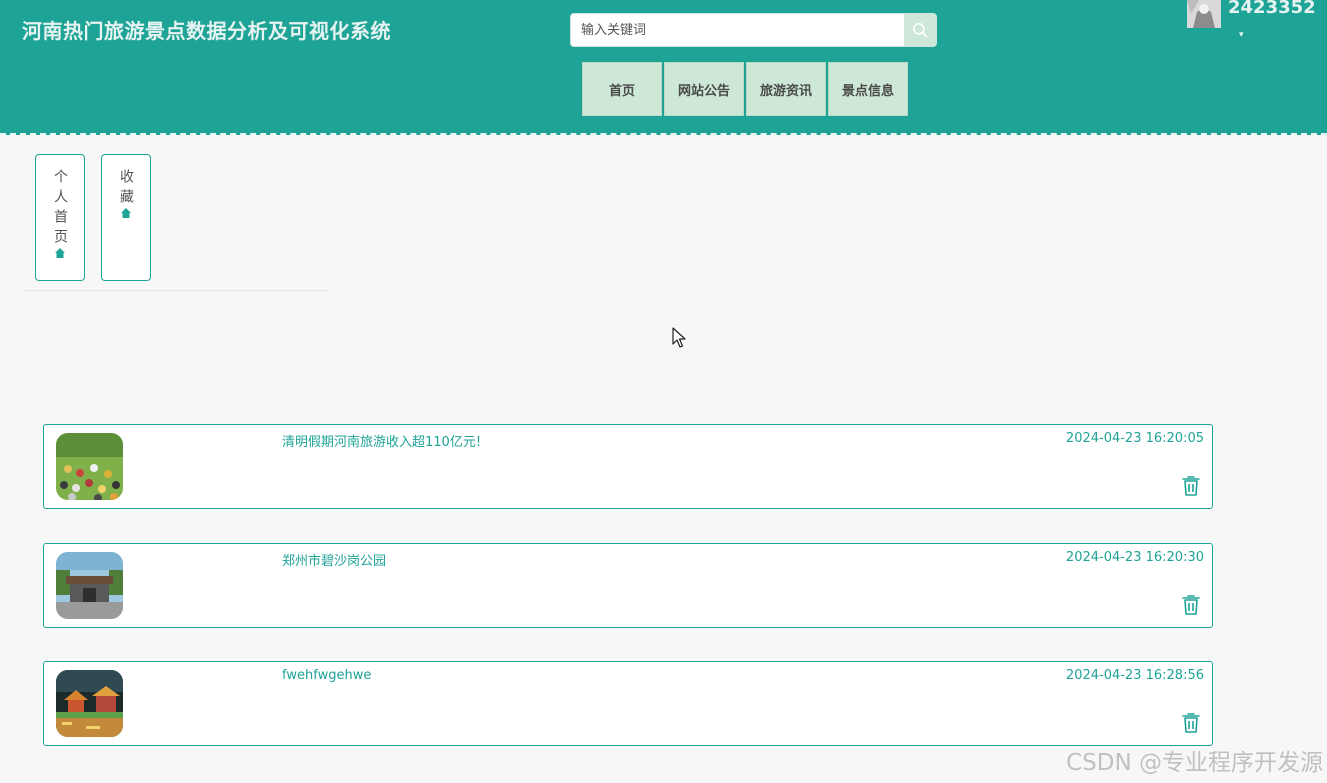 This screenshot has height=783, width=1327. Describe the element at coordinates (1194, 763) in the screenshot. I see `watermark: CSDN @专业程序开发源` at that location.